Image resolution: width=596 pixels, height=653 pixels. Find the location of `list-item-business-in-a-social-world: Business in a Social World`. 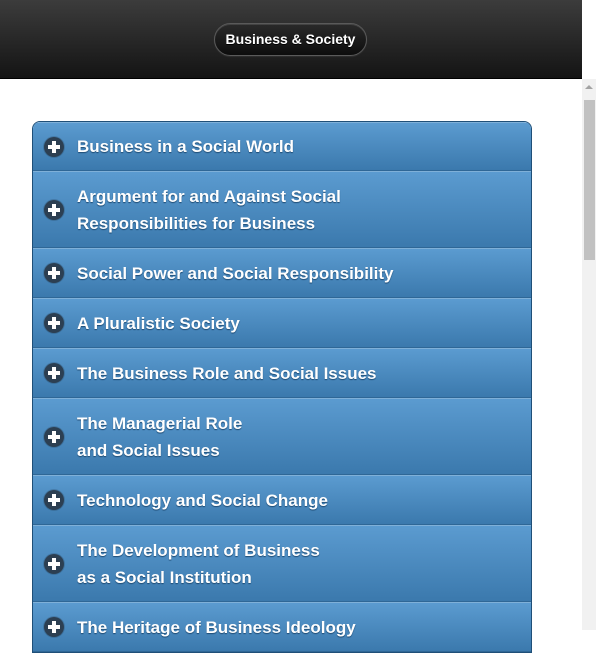

list-item-business-in-a-social-world: Business in a Social World is located at coordinates (282, 146).